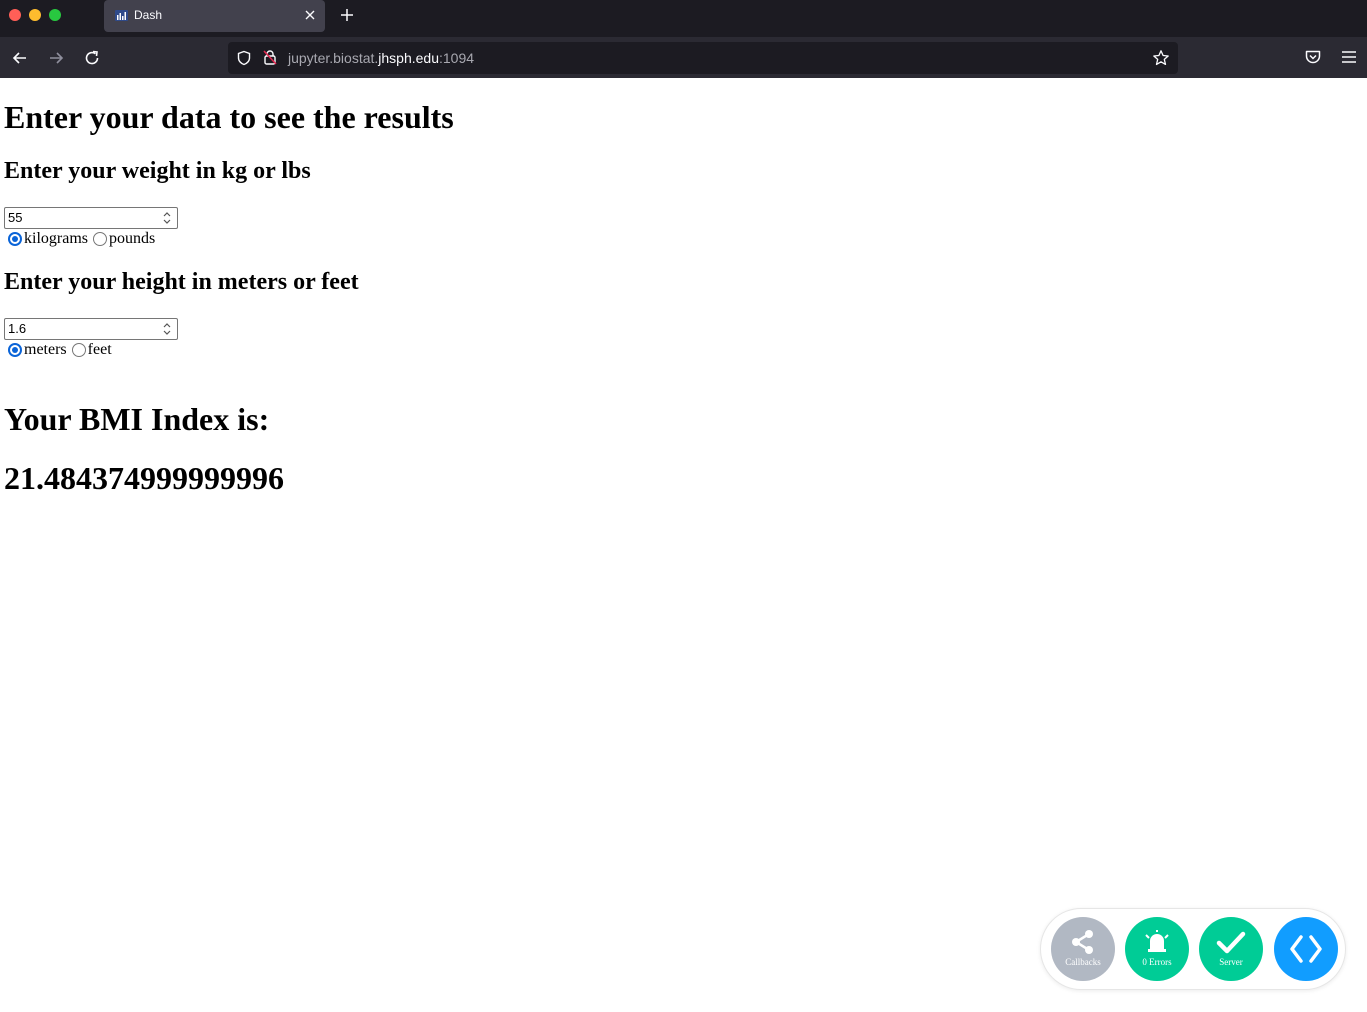 The height and width of the screenshot is (1012, 1367). Describe the element at coordinates (1313, 57) in the screenshot. I see `pocket-icon` at that location.